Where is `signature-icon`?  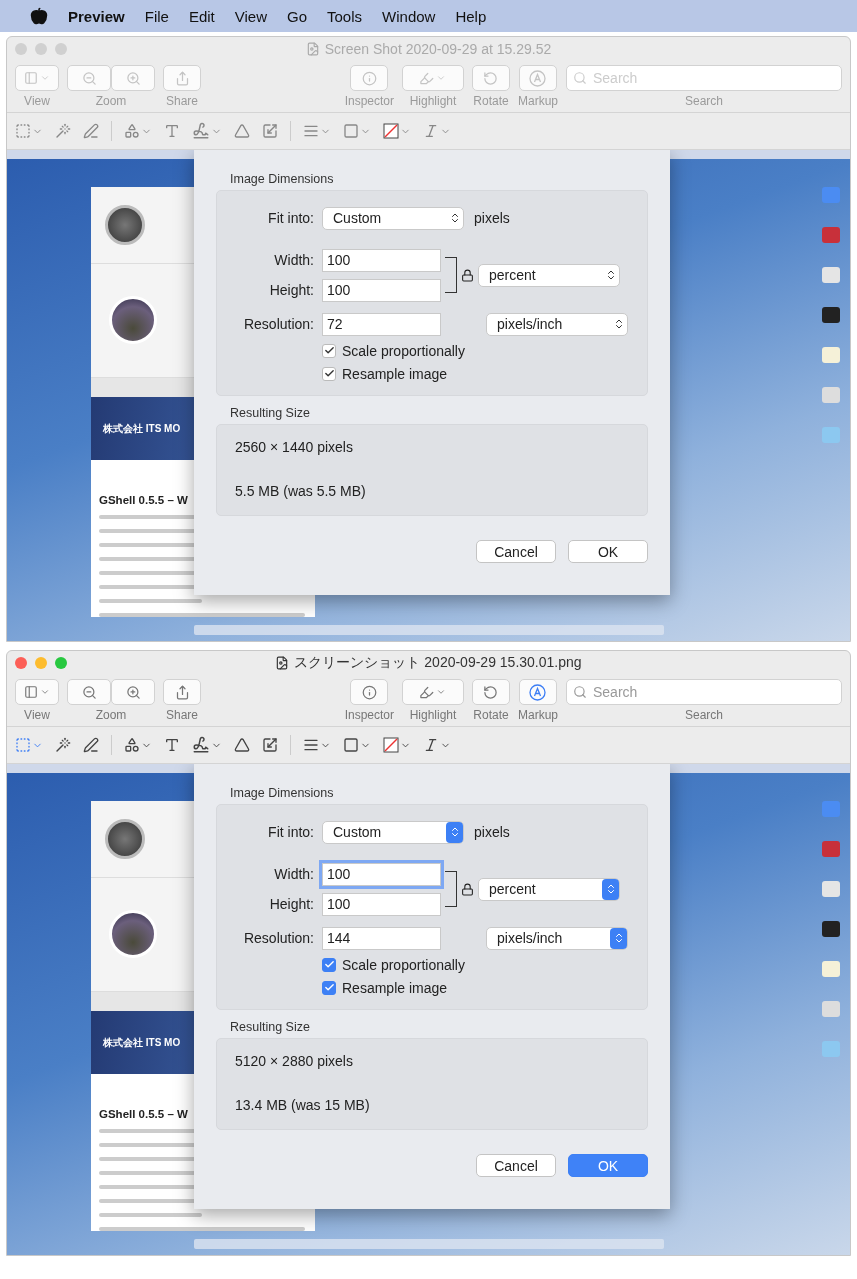
signature-icon is located at coordinates (201, 745).